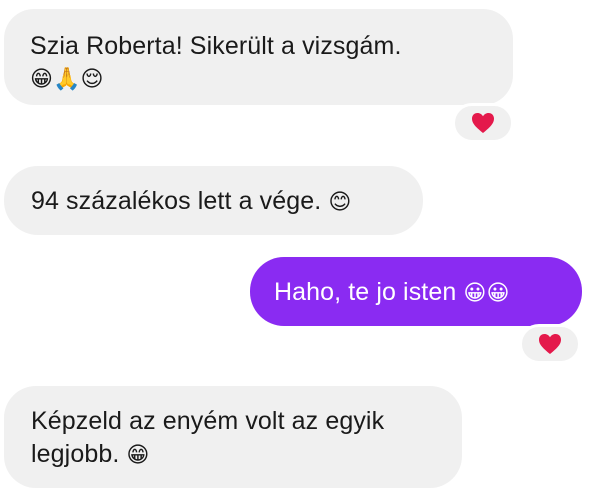  What do you see at coordinates (208, 421) in the screenshot?
I see `message-text: Képzeld az enyém volt az egyik` at bounding box center [208, 421].